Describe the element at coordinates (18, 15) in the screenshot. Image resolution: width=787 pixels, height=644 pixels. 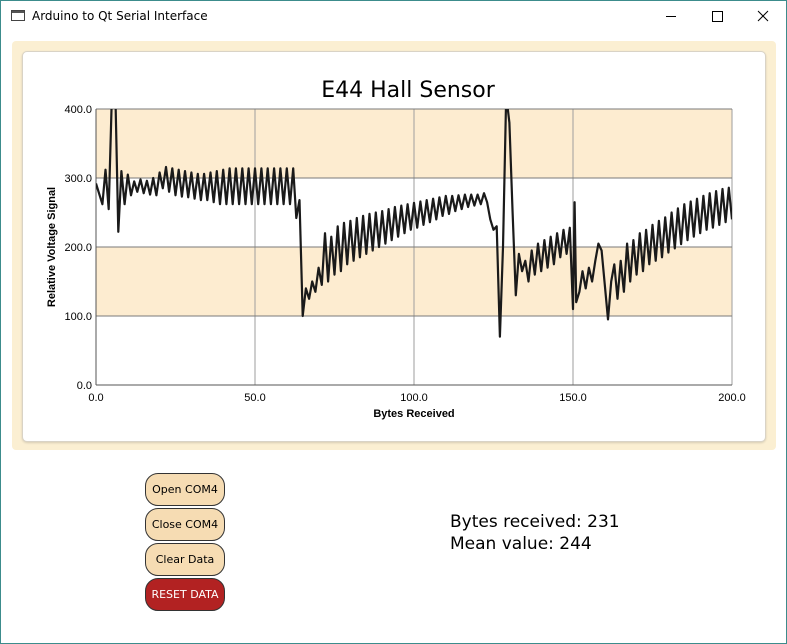
I see `app-icon` at that location.